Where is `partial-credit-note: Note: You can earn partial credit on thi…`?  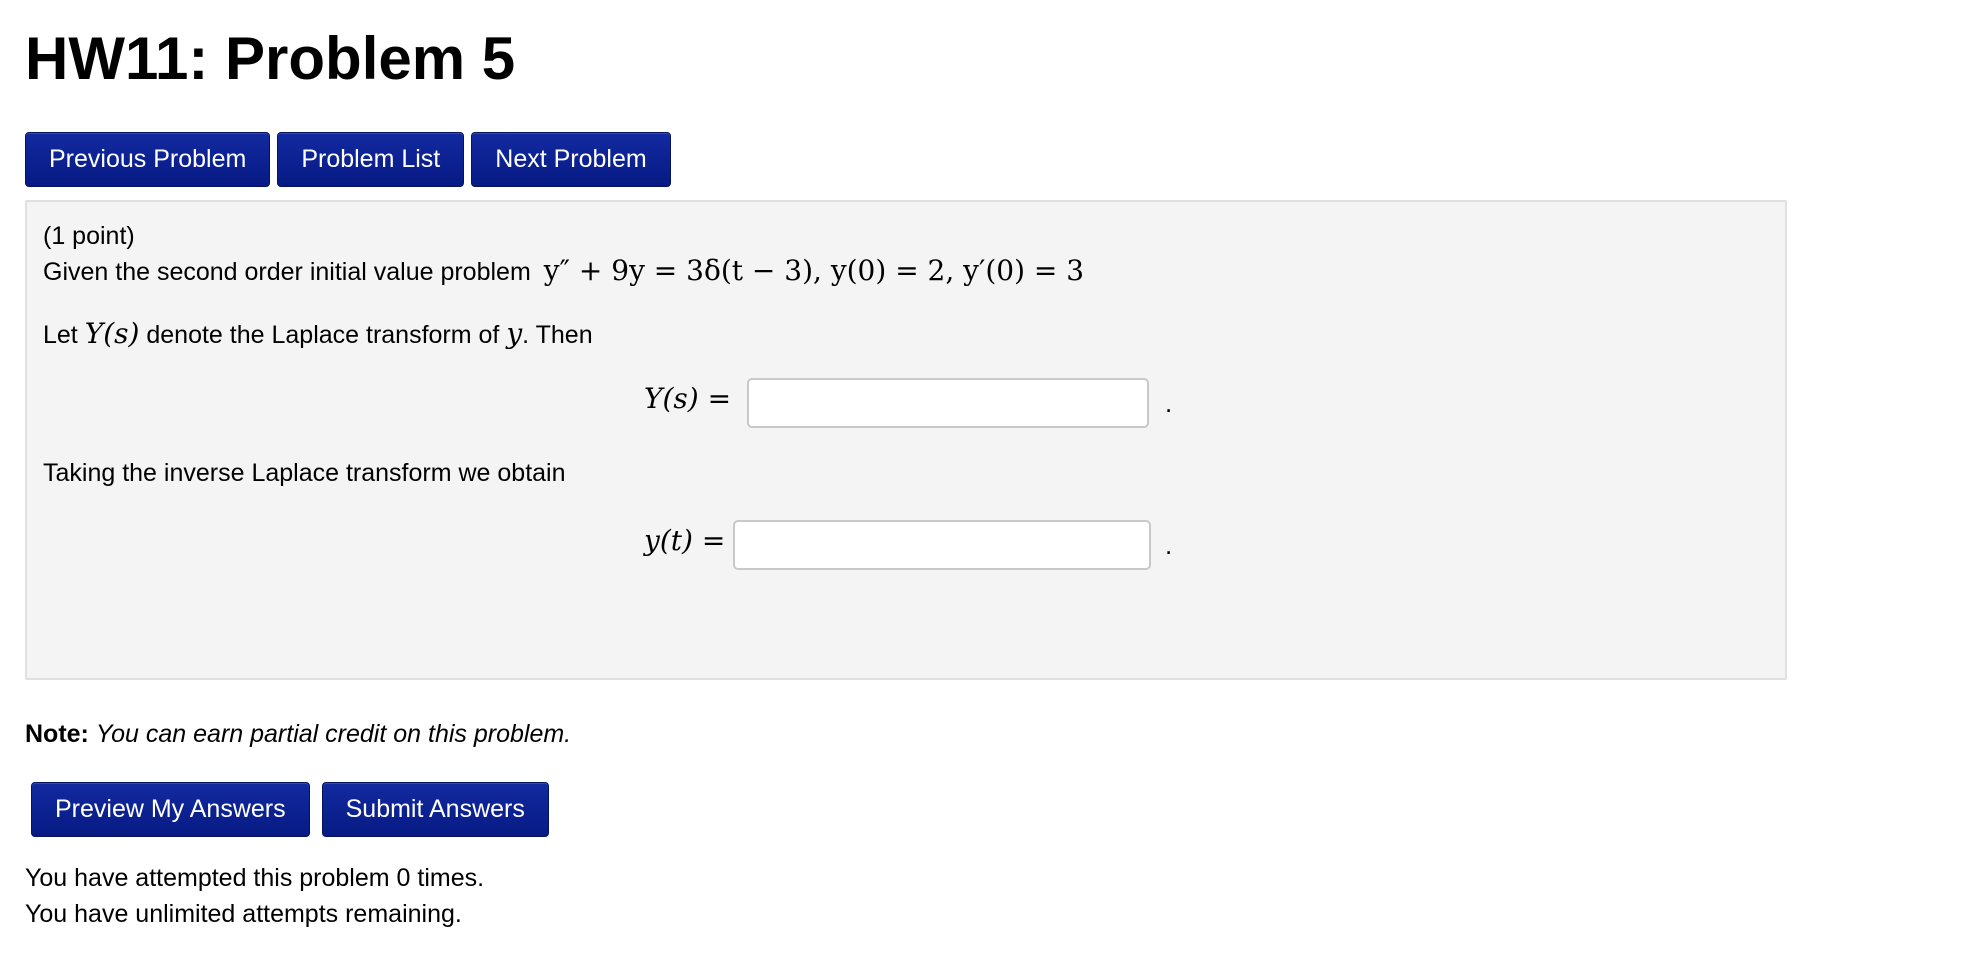 partial-credit-note: Note: You can earn partial credit on thi… is located at coordinates (298, 734).